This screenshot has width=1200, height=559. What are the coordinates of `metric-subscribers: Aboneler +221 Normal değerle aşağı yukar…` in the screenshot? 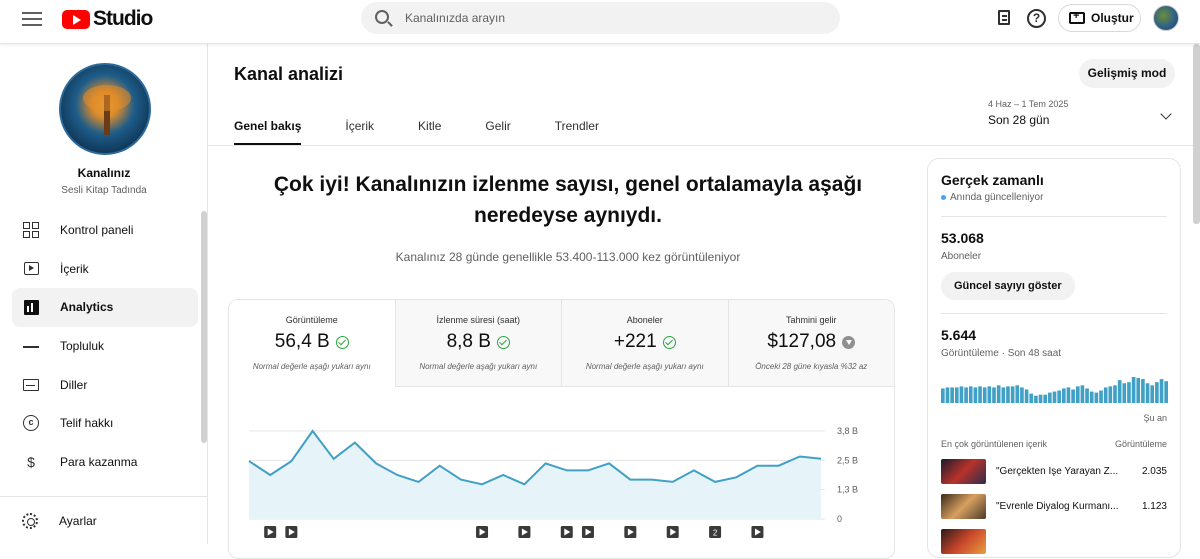 It's located at (645, 343).